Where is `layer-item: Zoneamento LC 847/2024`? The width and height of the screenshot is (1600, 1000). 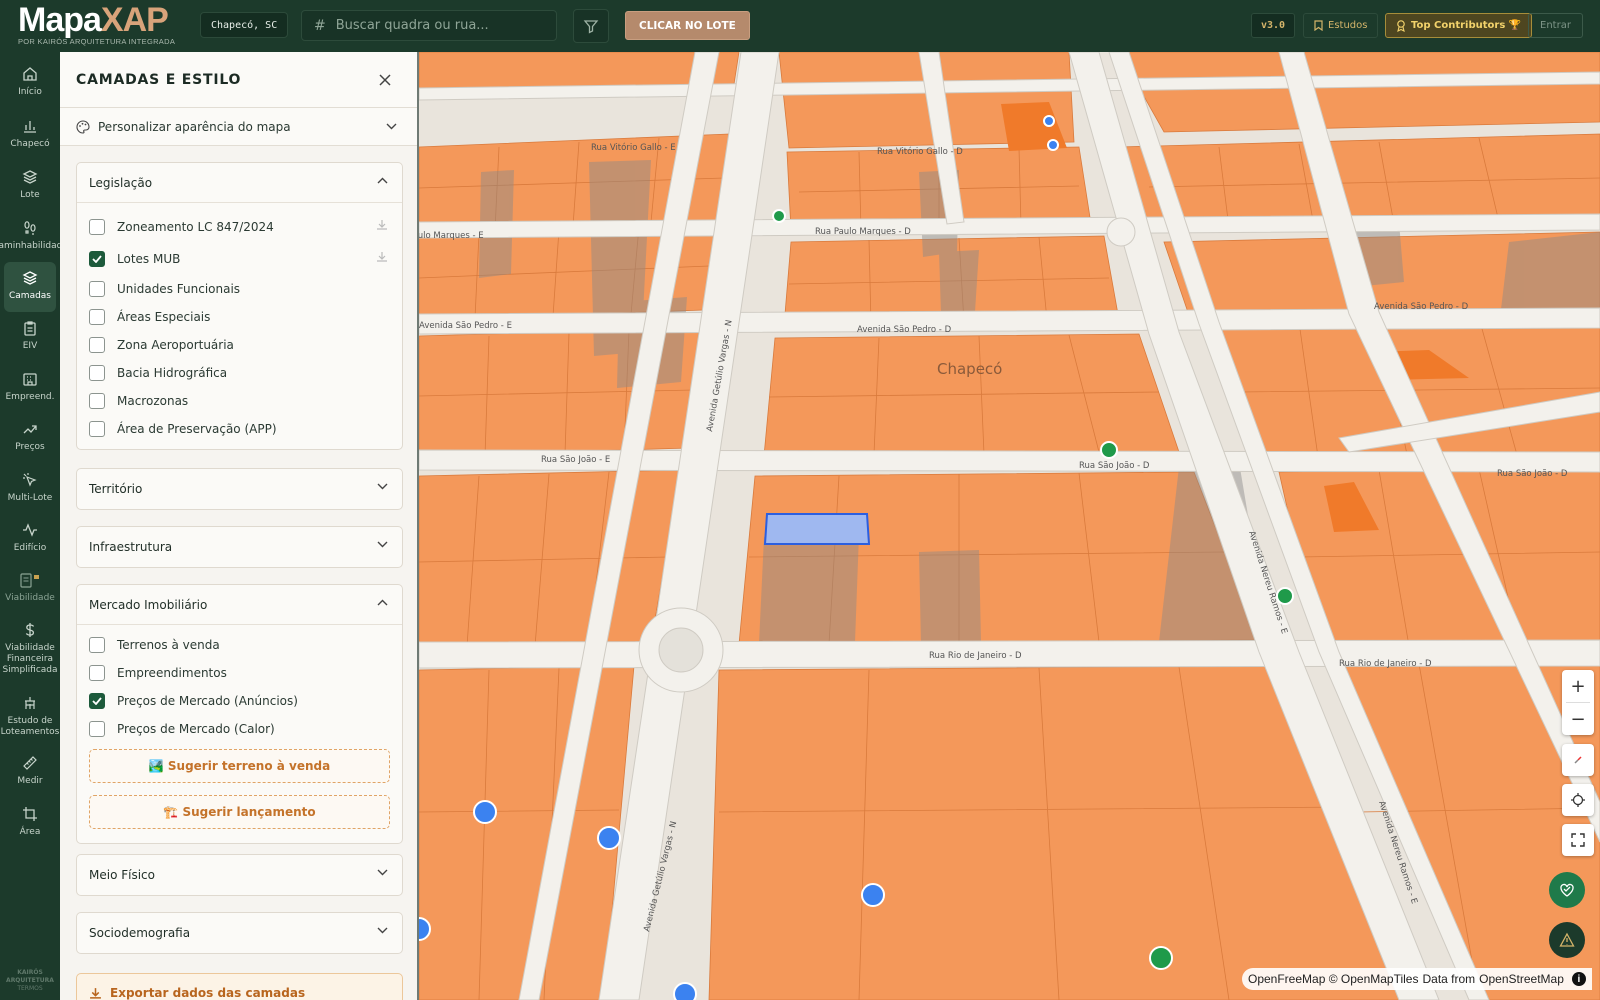 layer-item: Zoneamento LC 847/2024 is located at coordinates (239, 227).